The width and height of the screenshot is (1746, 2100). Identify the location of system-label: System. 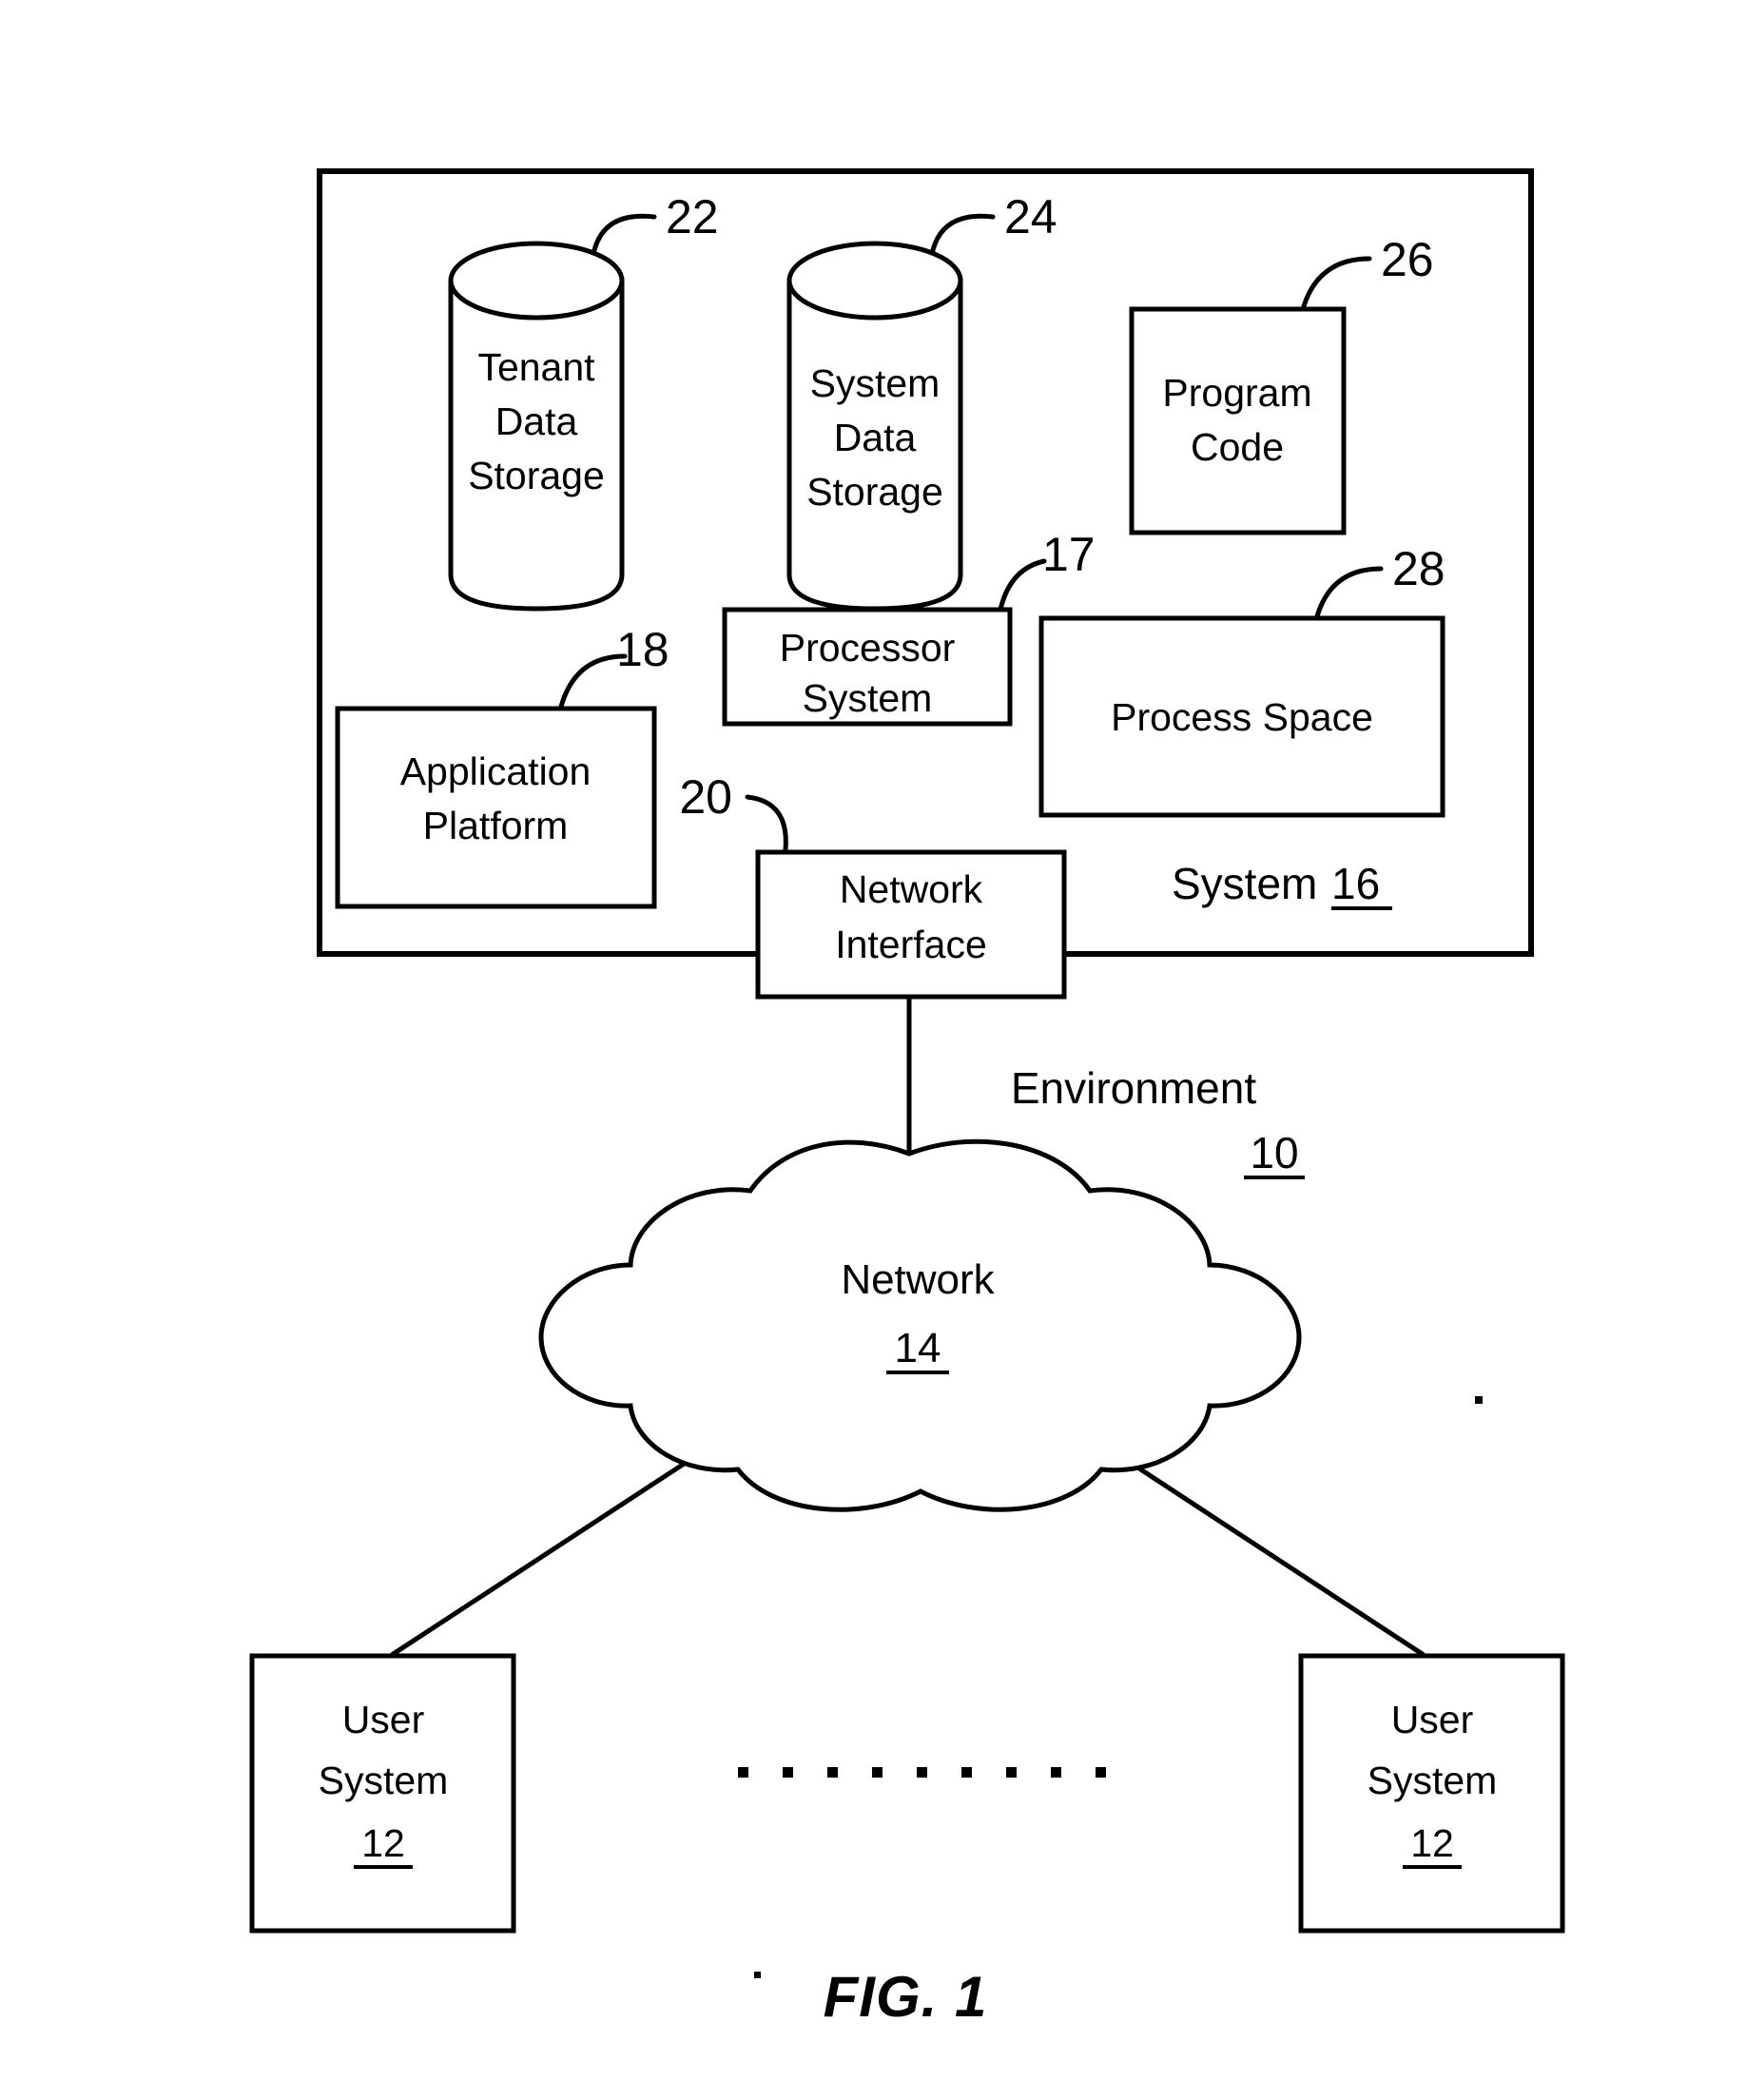
(1244, 883).